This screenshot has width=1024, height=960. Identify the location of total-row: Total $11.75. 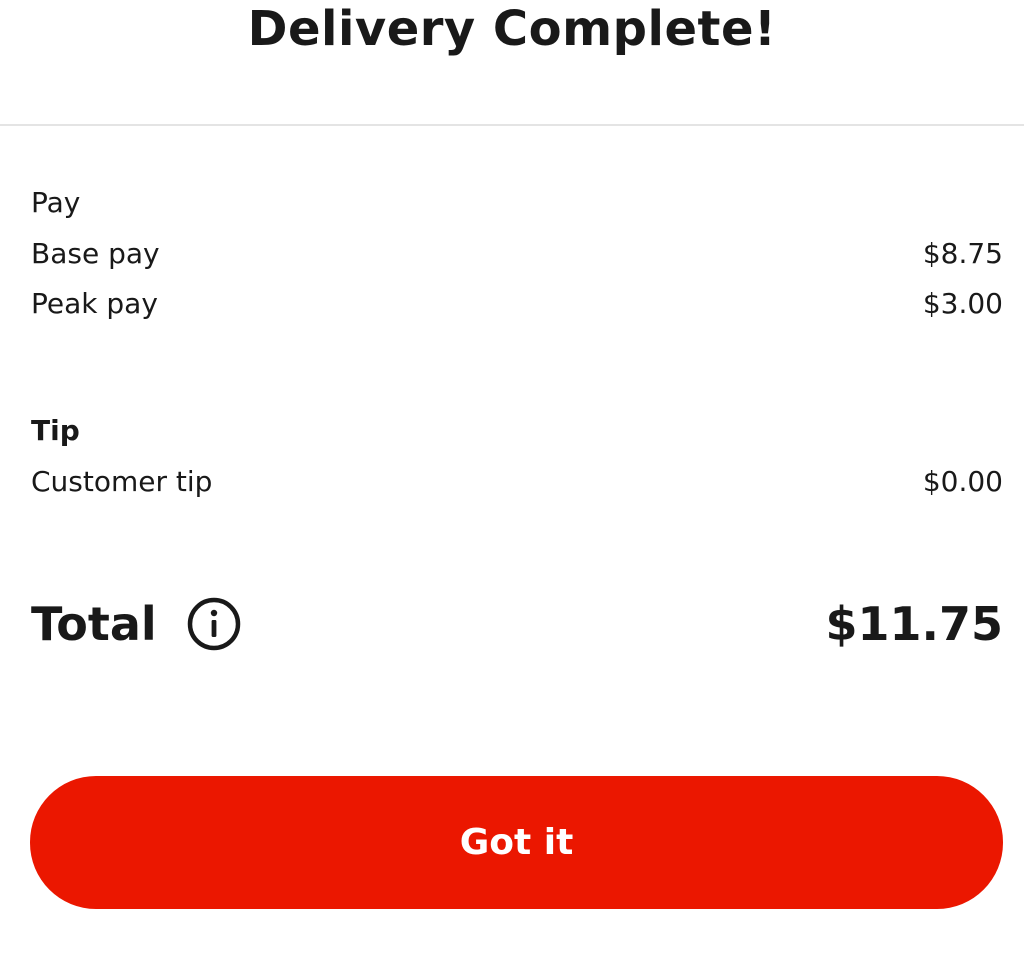
(517, 624).